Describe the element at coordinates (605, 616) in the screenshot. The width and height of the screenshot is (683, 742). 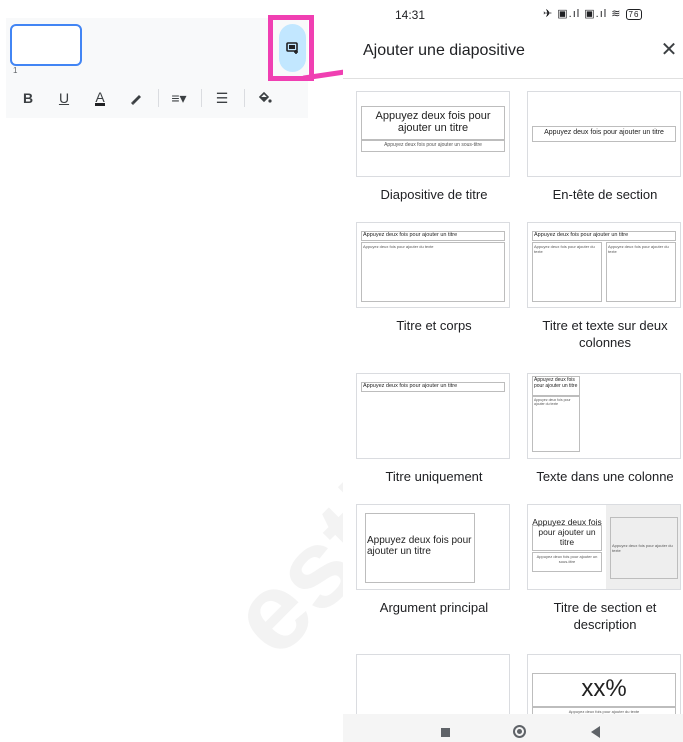
I see `layout-label: Titre de section et description` at that location.